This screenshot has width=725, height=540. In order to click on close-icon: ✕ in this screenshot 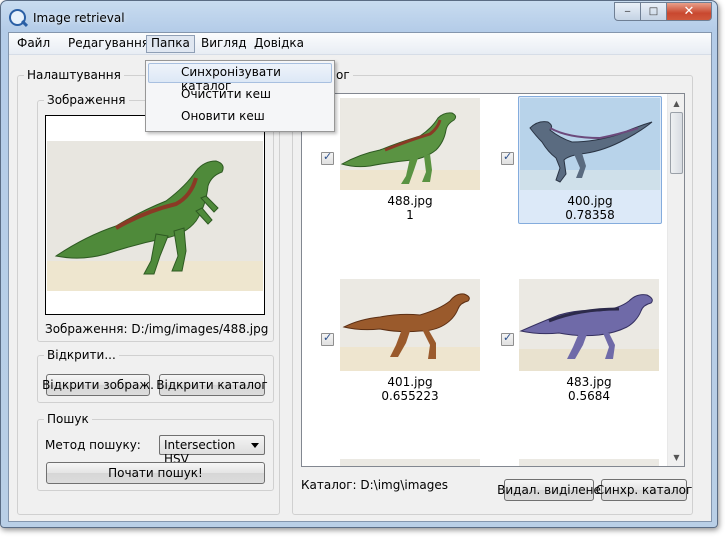, I will do `click(689, 11)`.